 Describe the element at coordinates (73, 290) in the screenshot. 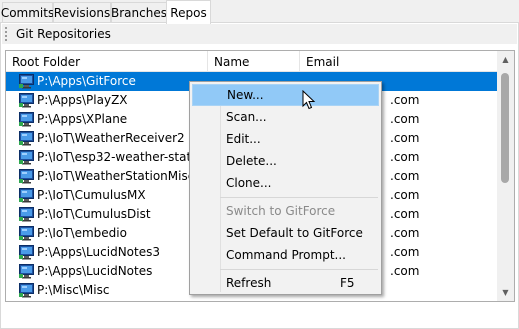

I see `root-folder-cell: P:\Misc\Misc` at that location.